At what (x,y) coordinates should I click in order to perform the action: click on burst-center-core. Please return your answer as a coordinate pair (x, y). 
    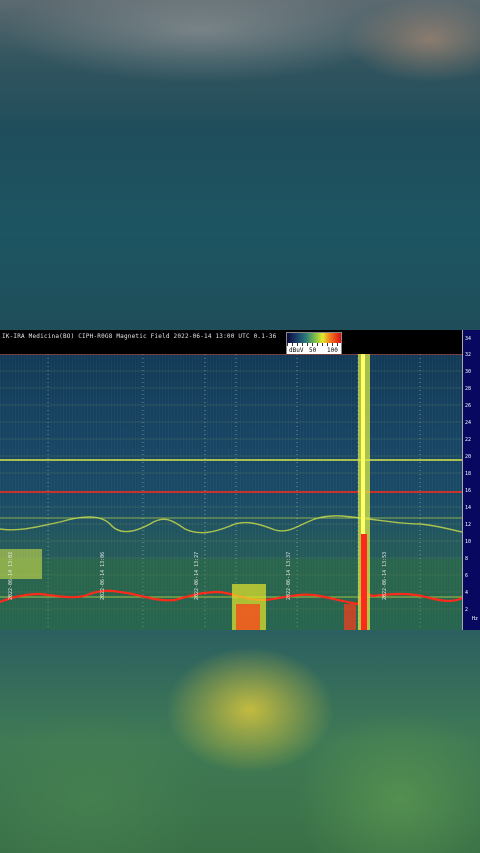
    Looking at the image, I should click on (248, 617).